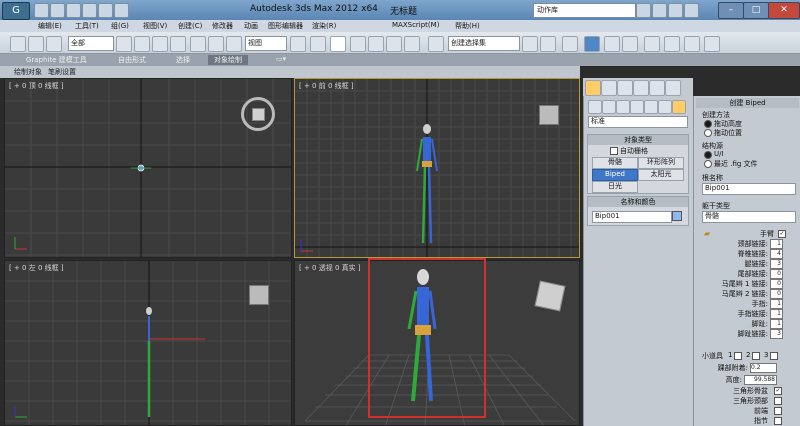  I want to click on rectangular-selection-icon, so click(160, 44).